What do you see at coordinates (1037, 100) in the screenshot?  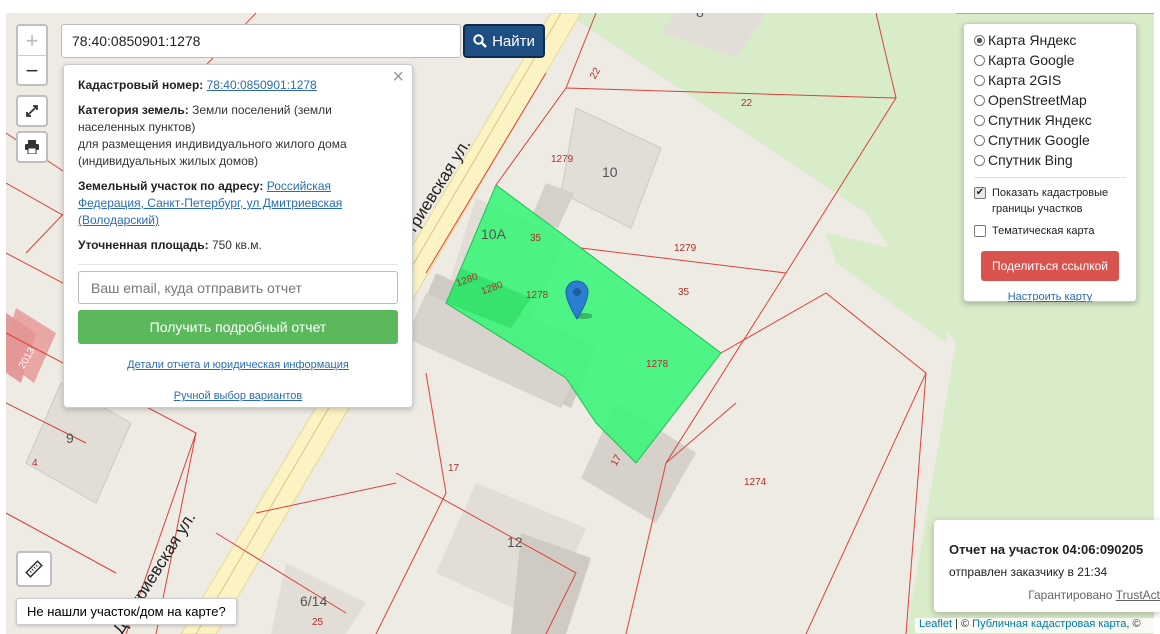 I see `layer-option-label: OpenStreetMap` at bounding box center [1037, 100].